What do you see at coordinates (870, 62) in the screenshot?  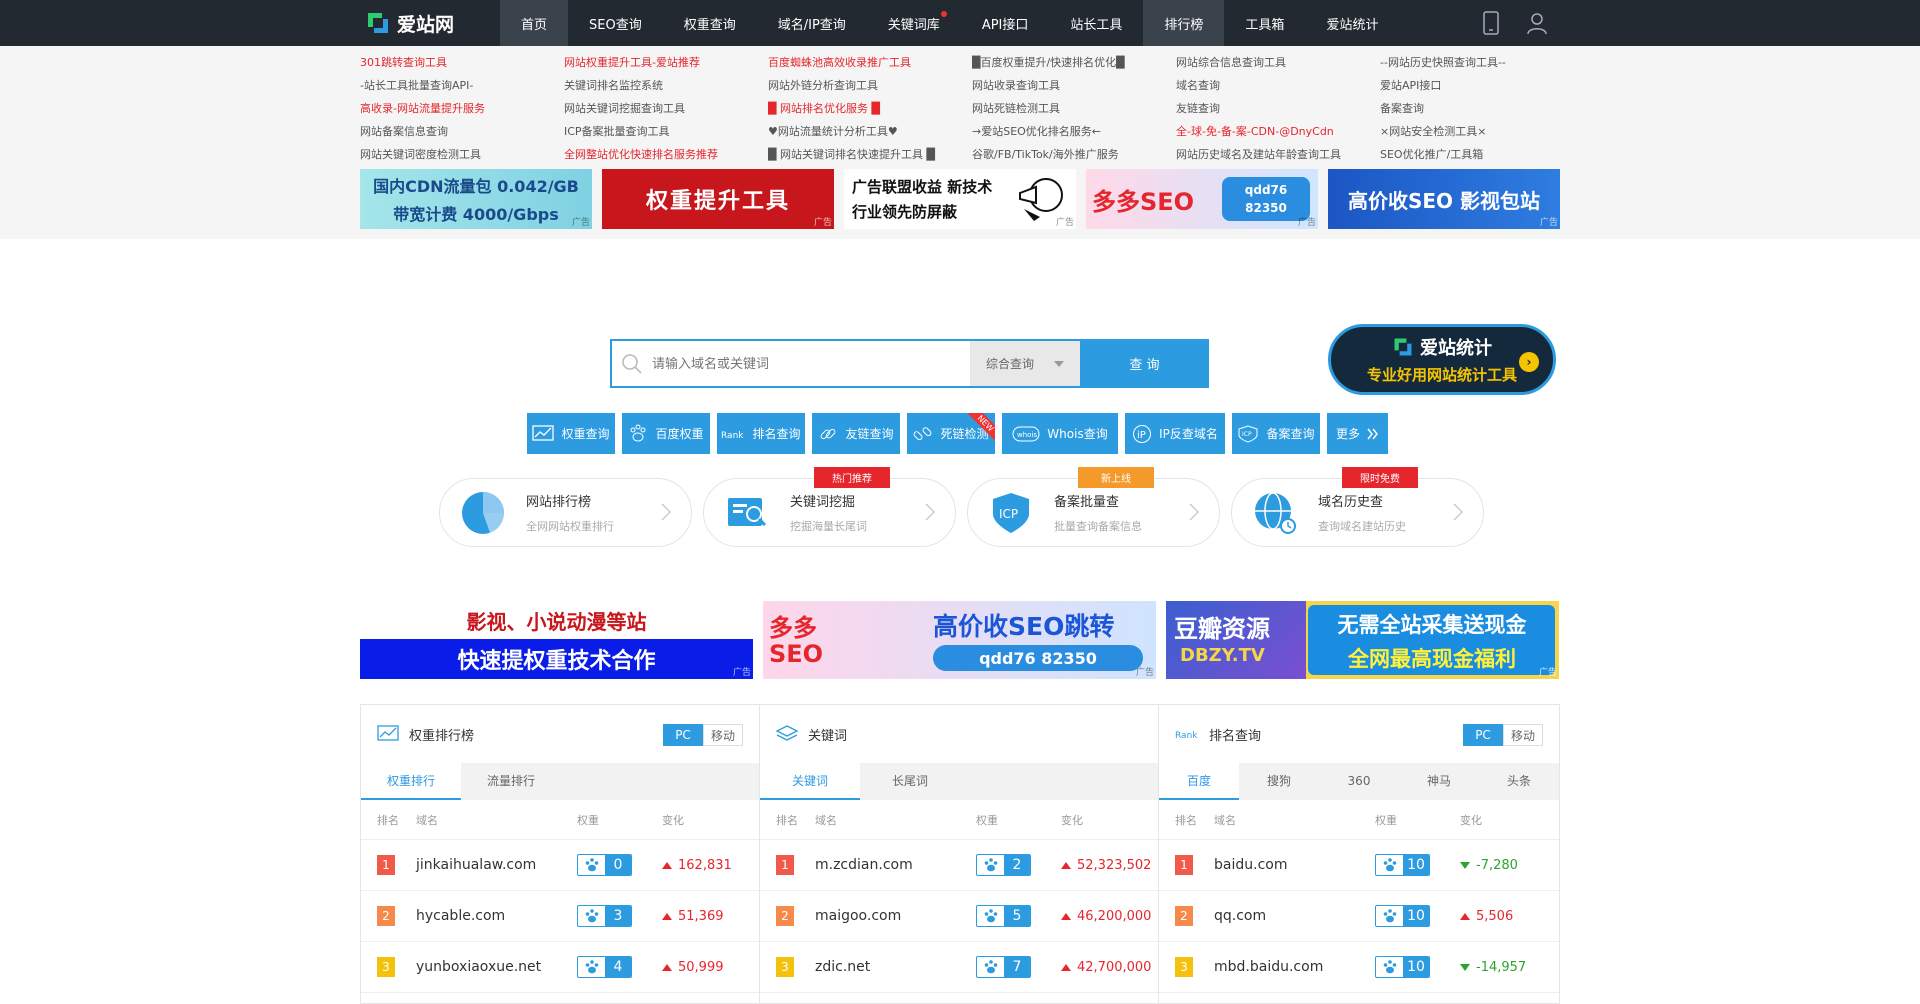 I see `quick-link: 百度蜘蛛池高效收录推广工具` at bounding box center [870, 62].